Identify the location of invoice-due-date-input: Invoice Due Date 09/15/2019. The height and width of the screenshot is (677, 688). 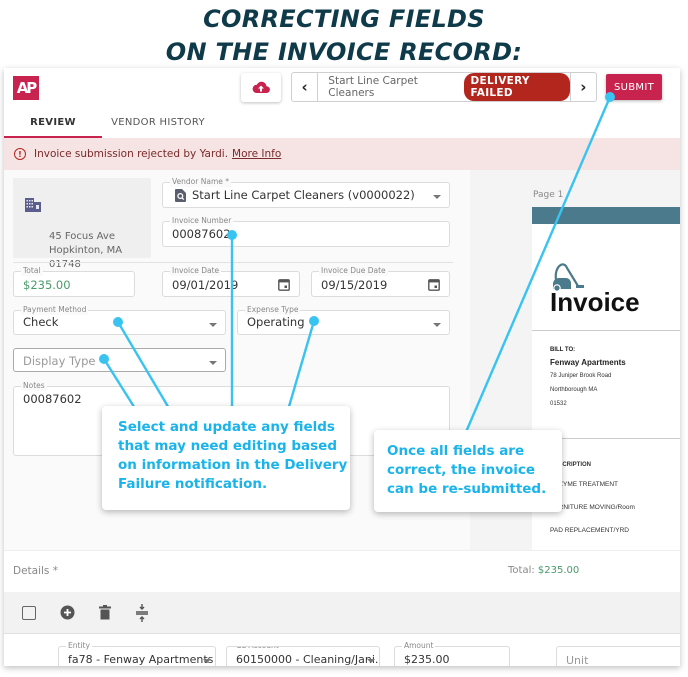
(380, 281).